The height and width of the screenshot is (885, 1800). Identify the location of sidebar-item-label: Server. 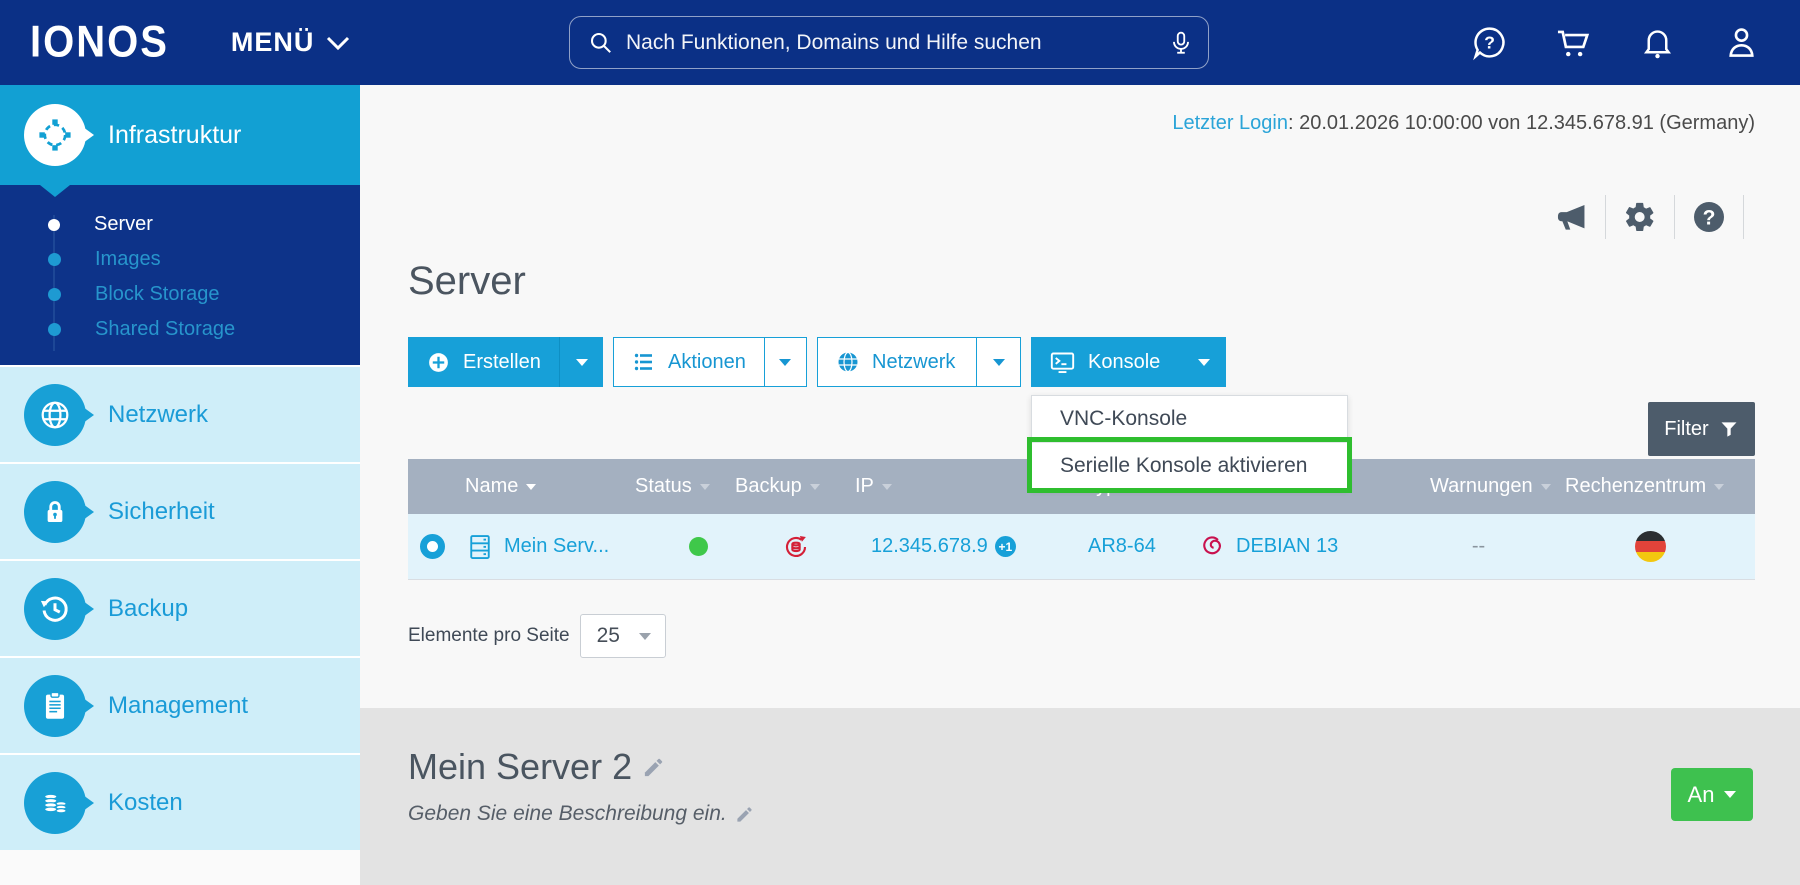
(123, 224).